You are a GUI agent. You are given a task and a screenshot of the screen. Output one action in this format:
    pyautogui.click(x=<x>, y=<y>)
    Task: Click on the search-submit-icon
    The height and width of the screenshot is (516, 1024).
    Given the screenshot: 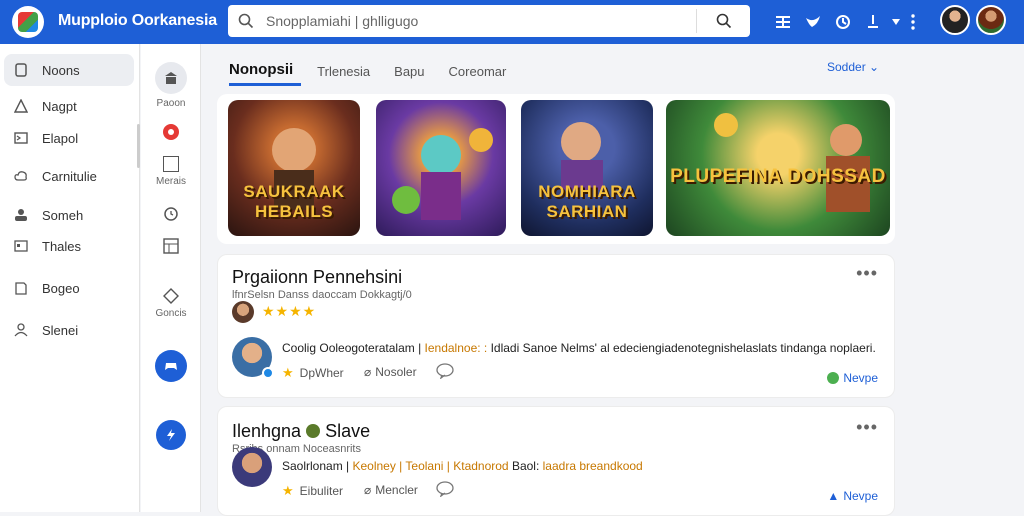 What is the action you would take?
    pyautogui.click(x=724, y=21)
    